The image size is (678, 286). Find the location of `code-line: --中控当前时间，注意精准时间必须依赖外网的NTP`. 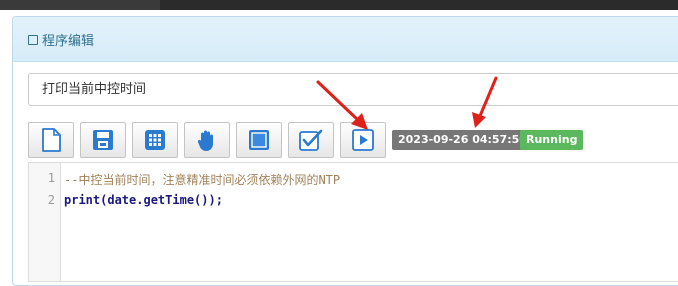

code-line: --中控当前时间，注意精准时间必须依赖外网的NTP is located at coordinates (202, 179).